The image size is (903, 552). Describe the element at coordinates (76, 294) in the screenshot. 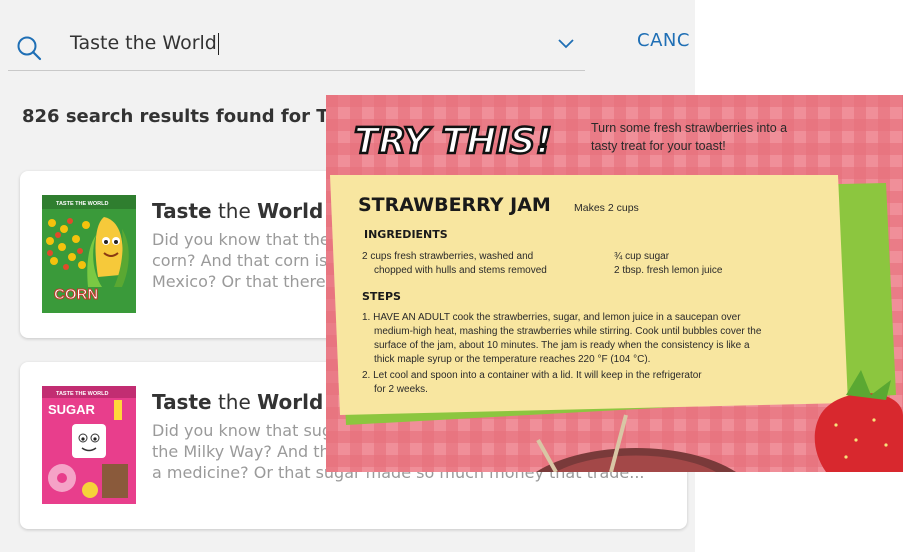

I see `cover-word: CORN` at that location.